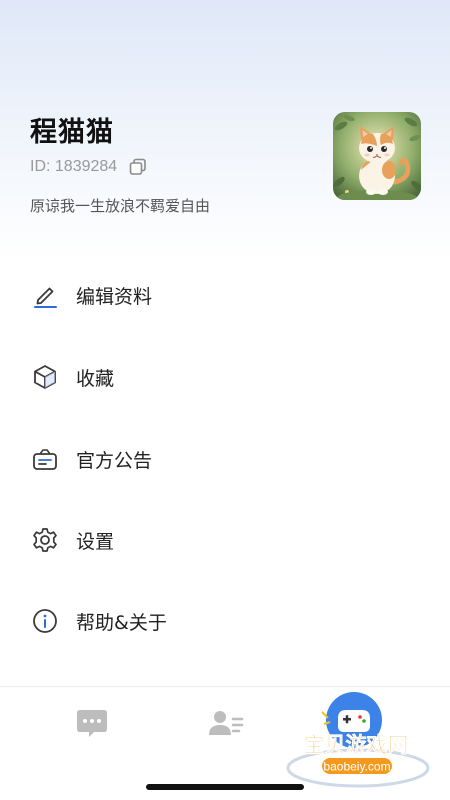 The image size is (450, 800). What do you see at coordinates (114, 460) in the screenshot?
I see `menu-item-label: 官方公告` at bounding box center [114, 460].